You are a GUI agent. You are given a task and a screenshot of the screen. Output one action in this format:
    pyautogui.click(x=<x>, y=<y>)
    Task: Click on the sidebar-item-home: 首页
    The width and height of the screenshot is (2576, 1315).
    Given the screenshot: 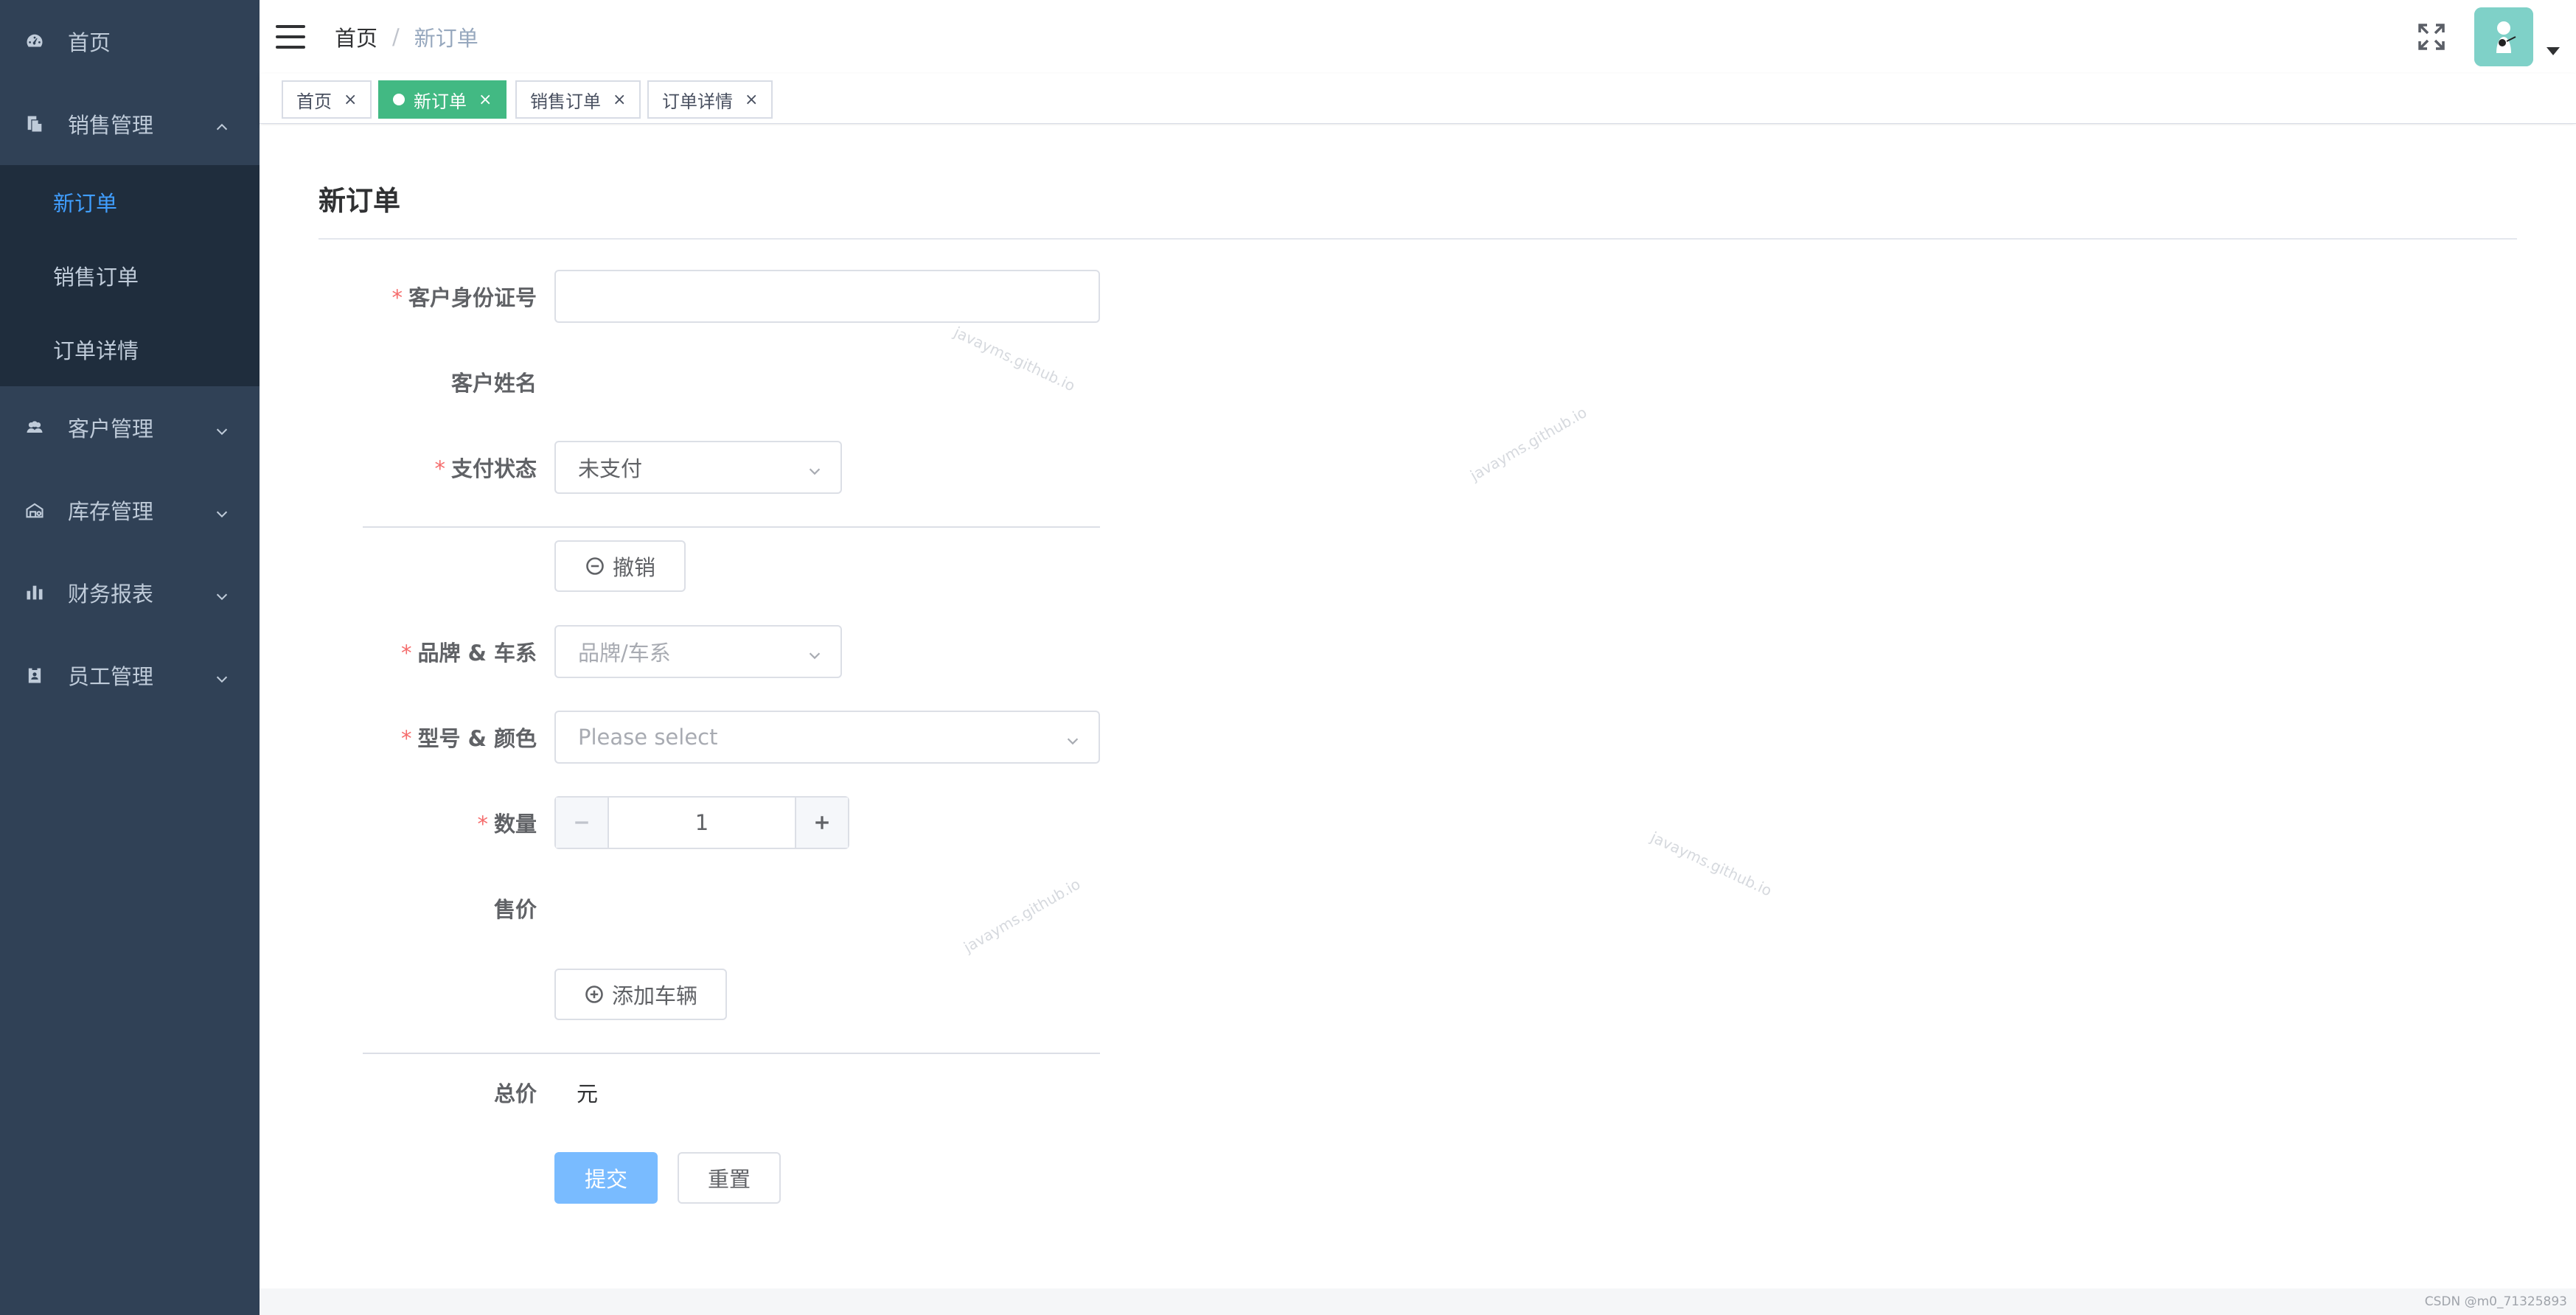 What is the action you would take?
    pyautogui.click(x=130, y=41)
    